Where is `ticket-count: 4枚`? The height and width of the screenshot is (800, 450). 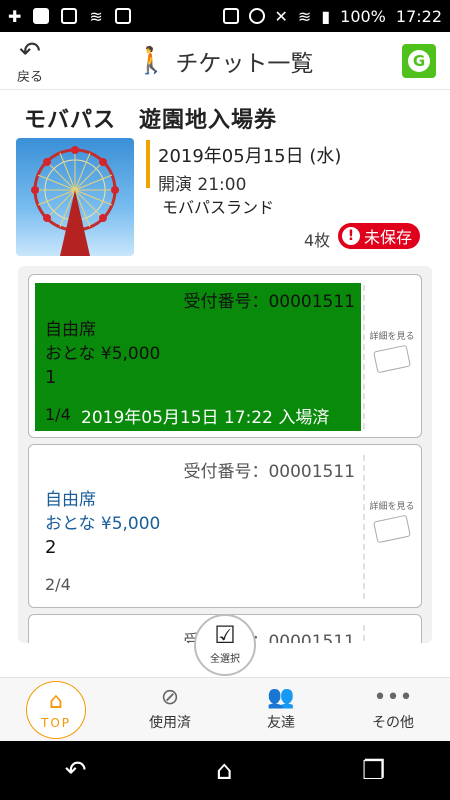 ticket-count: 4枚 is located at coordinates (317, 240).